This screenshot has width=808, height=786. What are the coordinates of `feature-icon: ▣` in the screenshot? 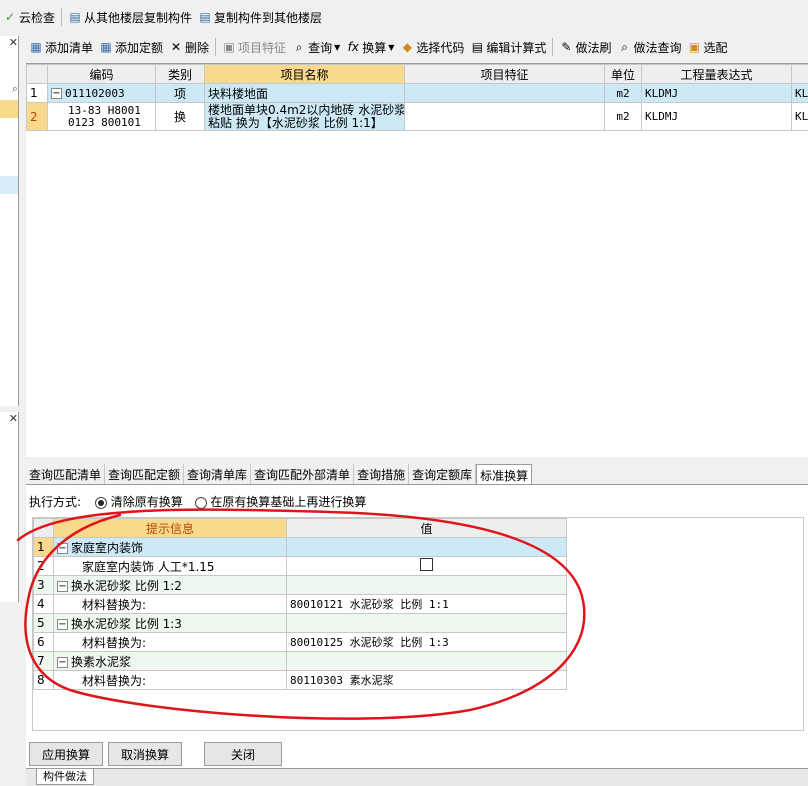 It's located at (229, 47).